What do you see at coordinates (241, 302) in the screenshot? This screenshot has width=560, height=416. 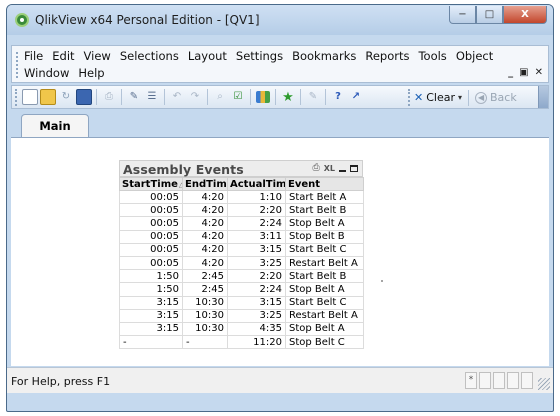 I see `table-row: 3:15 10:30 3:15 Start Belt C` at bounding box center [241, 302].